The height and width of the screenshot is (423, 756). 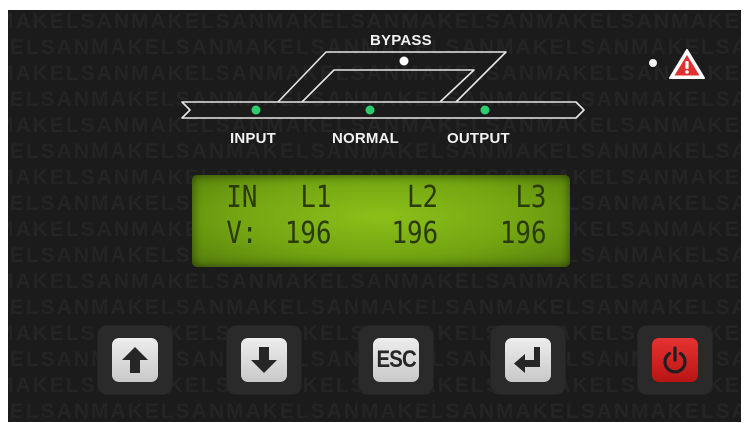 I want to click on up-button, so click(x=135, y=360).